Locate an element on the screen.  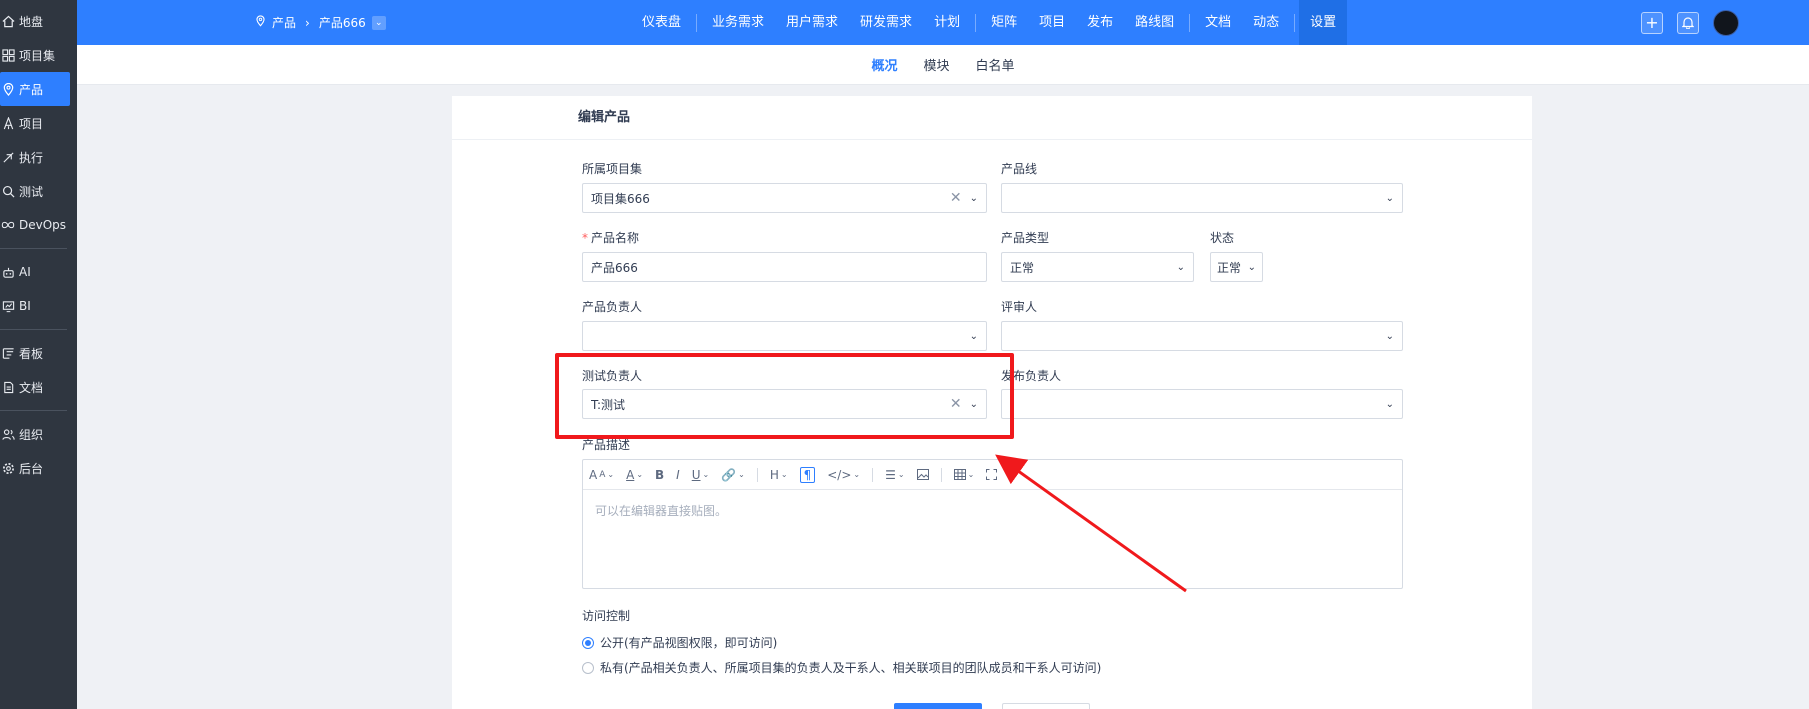
editor-toolbar: A A ⌄ A ⌄ B I U ⌄ 🔗 ⌄ H ⌄ ¶ </> ⌄ ☰ ⌄ ⌄ is located at coordinates (992, 475).